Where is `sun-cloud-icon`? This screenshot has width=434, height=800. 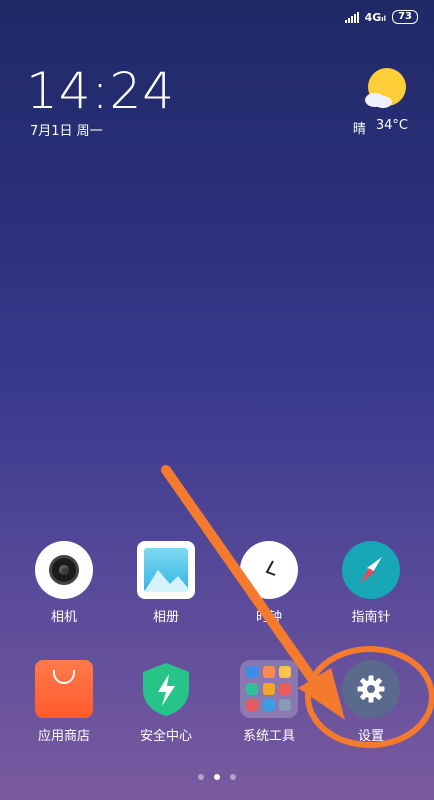 sun-cloud-icon is located at coordinates (385, 89).